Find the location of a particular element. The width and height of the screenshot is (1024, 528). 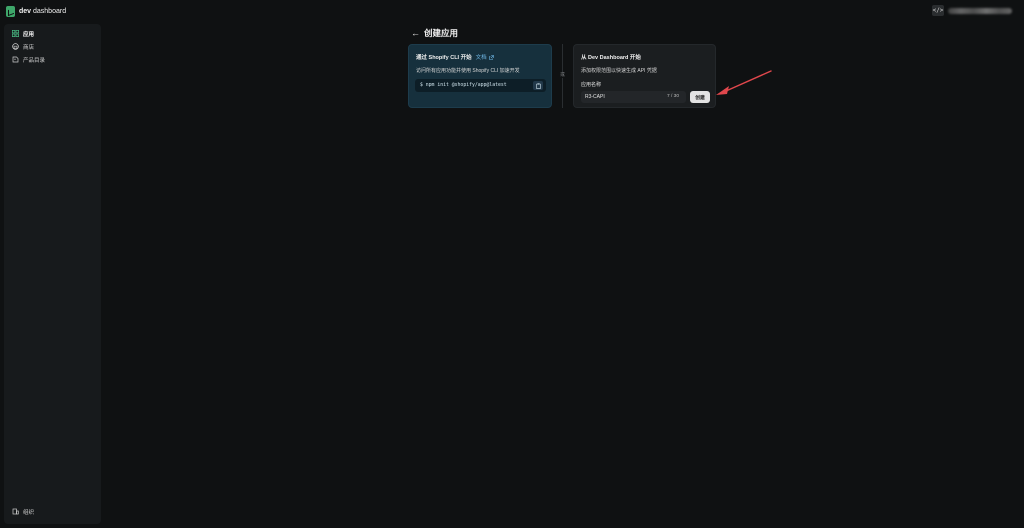

back-arrow-icon: ← is located at coordinates (415, 33).